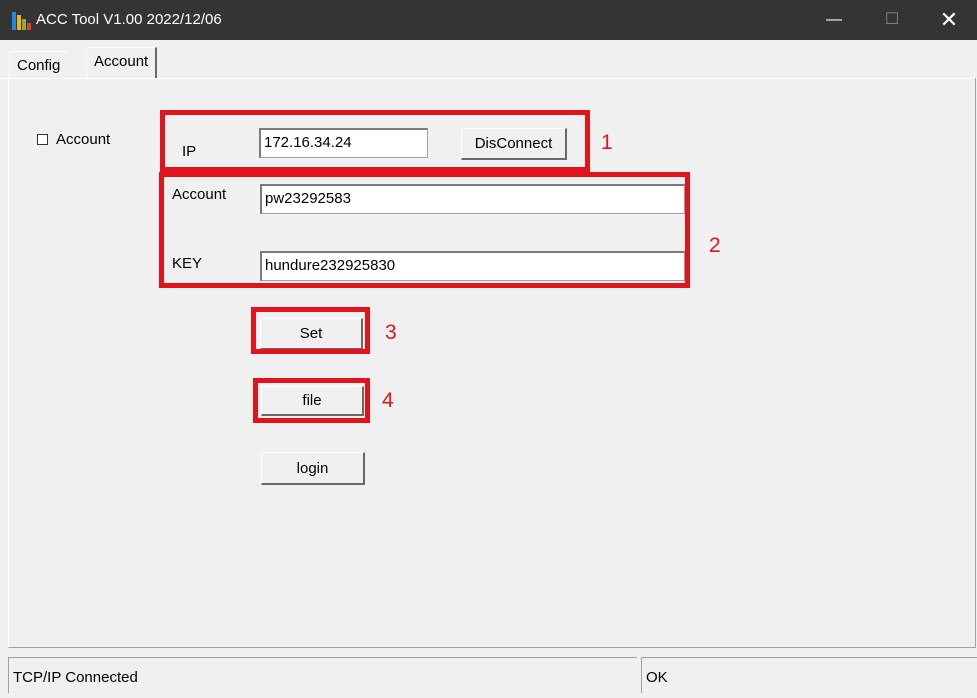 This screenshot has width=977, height=698. What do you see at coordinates (949, 20) in the screenshot?
I see `close-icon: ✕` at bounding box center [949, 20].